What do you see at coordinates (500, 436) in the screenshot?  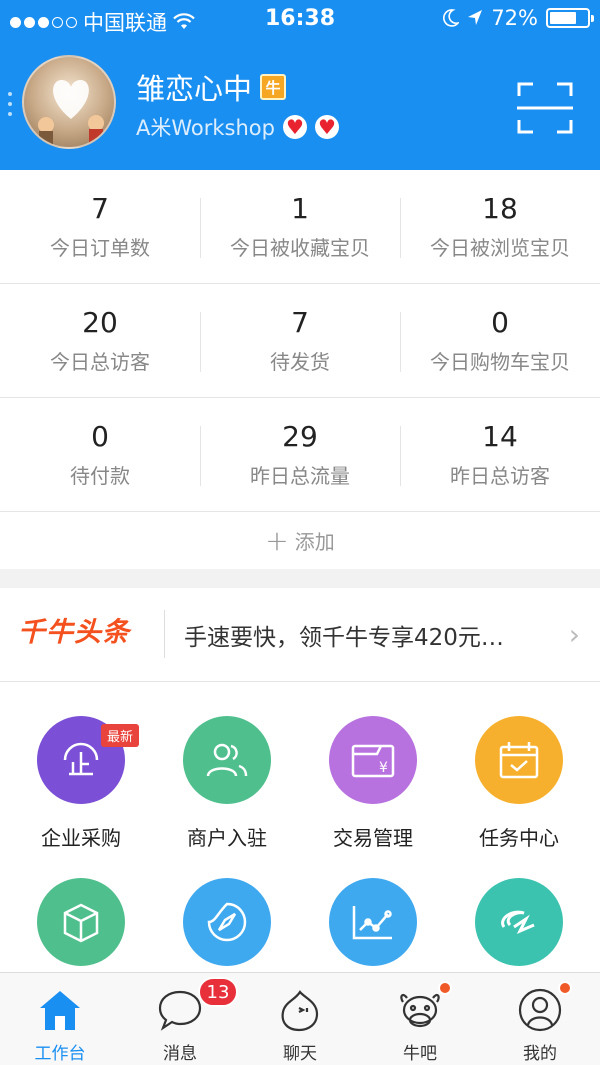 I see `stat-value: 14` at bounding box center [500, 436].